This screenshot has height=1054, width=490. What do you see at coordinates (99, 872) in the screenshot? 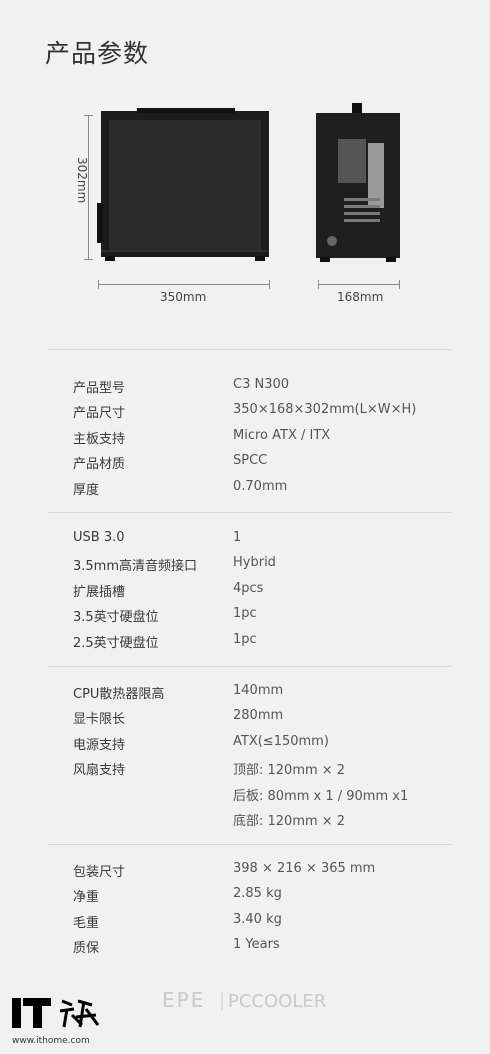
I see `spec-key: 包装尺寸` at bounding box center [99, 872].